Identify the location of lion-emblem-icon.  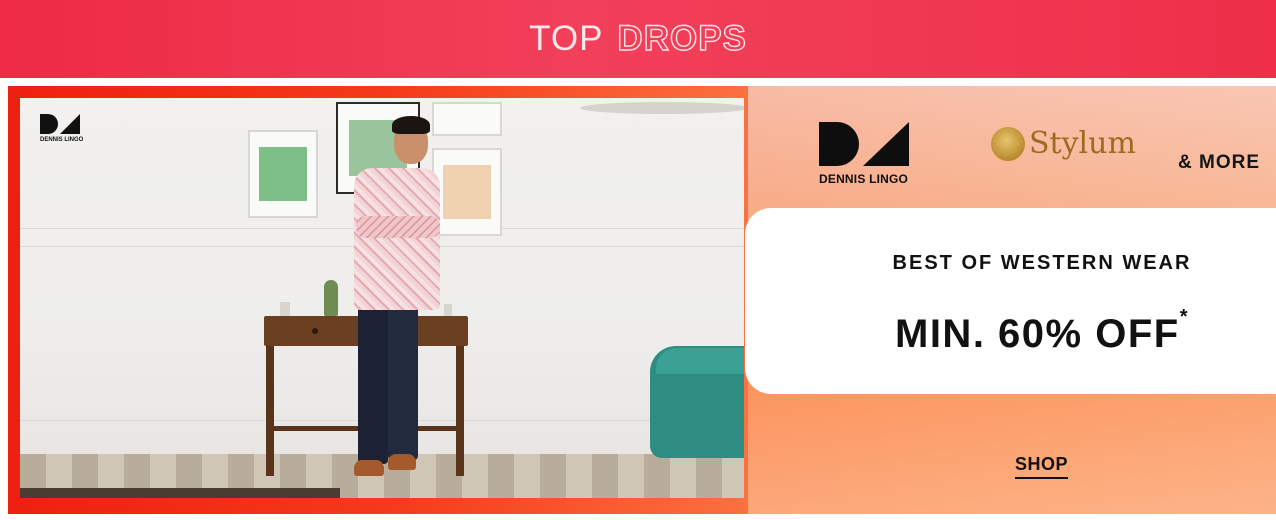
(1008, 143).